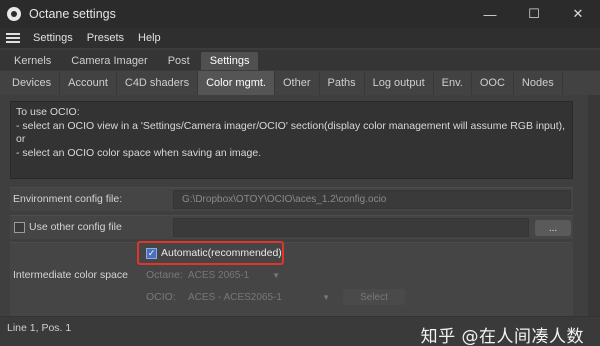  Describe the element at coordinates (399, 83) in the screenshot. I see `tab-log-output: Log output` at that location.